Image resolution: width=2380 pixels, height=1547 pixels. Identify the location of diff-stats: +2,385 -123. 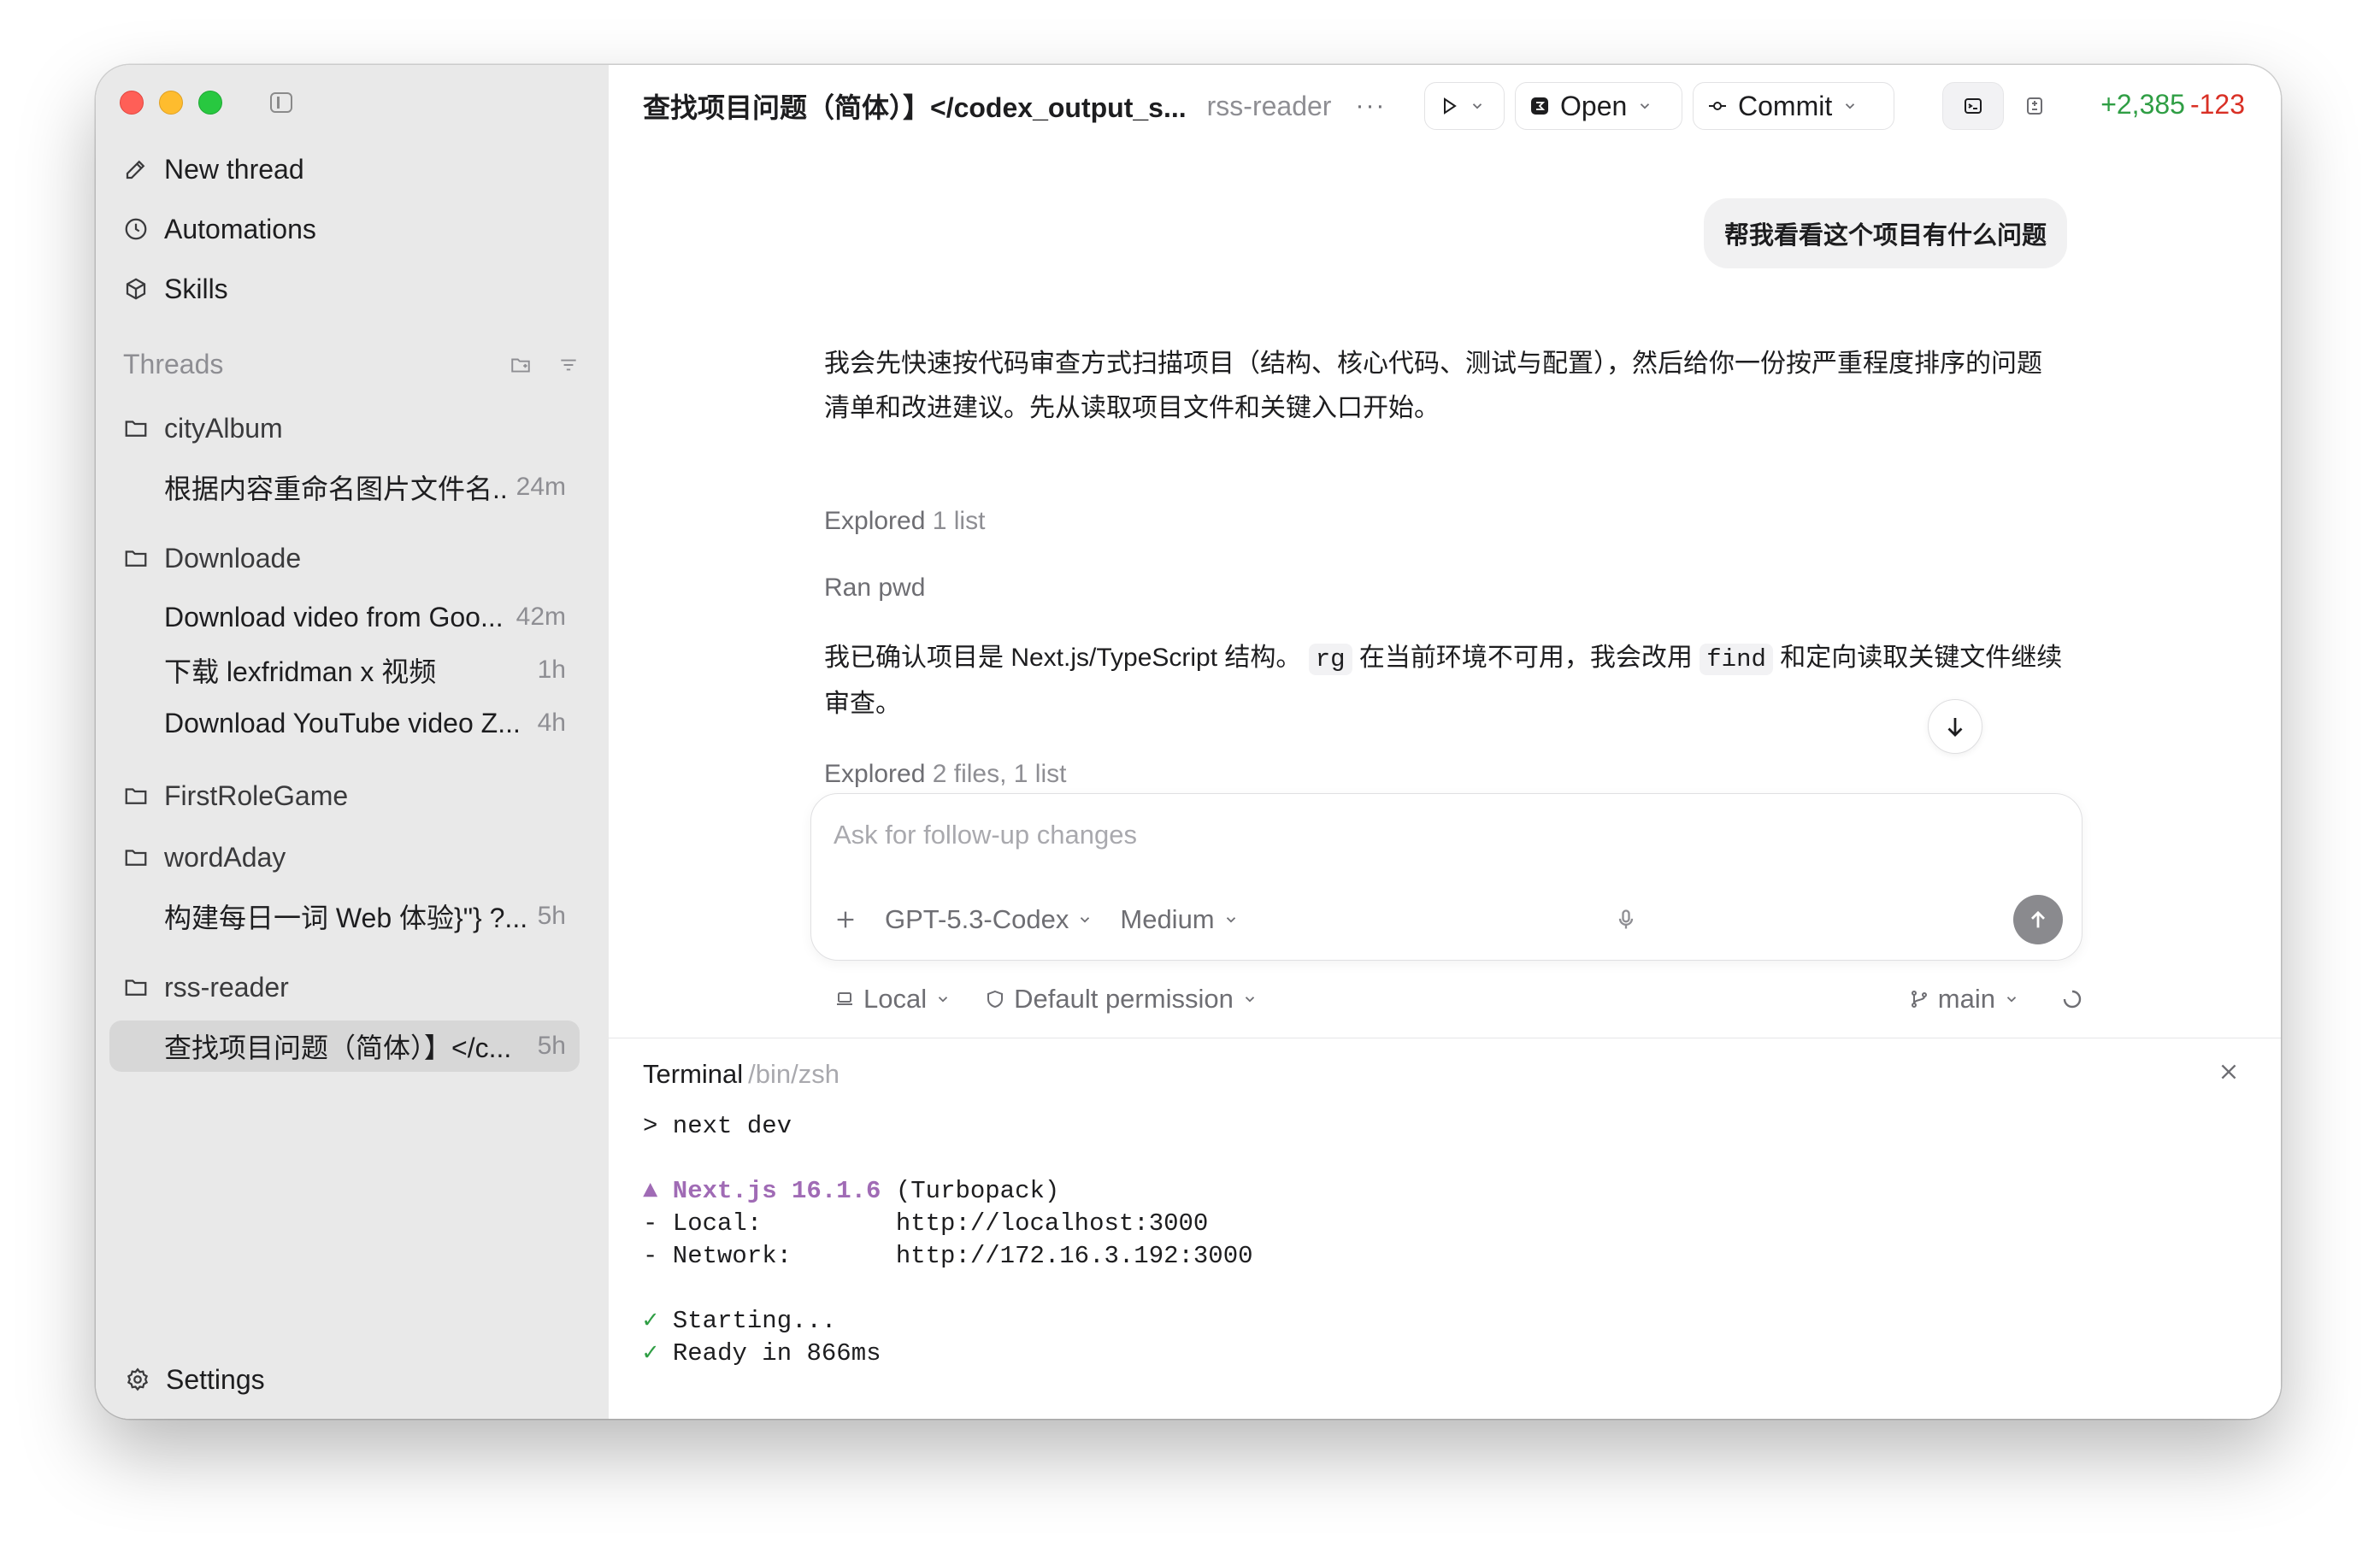
(2173, 105).